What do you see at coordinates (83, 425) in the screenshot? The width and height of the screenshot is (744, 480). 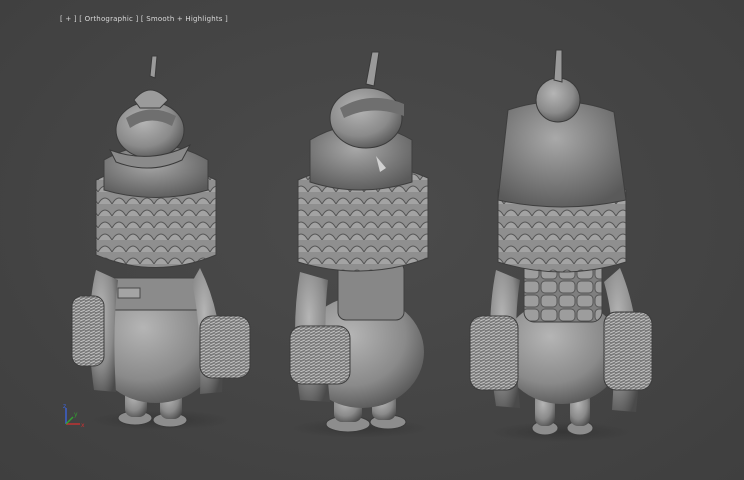 I see `axis-x-label: x` at bounding box center [83, 425].